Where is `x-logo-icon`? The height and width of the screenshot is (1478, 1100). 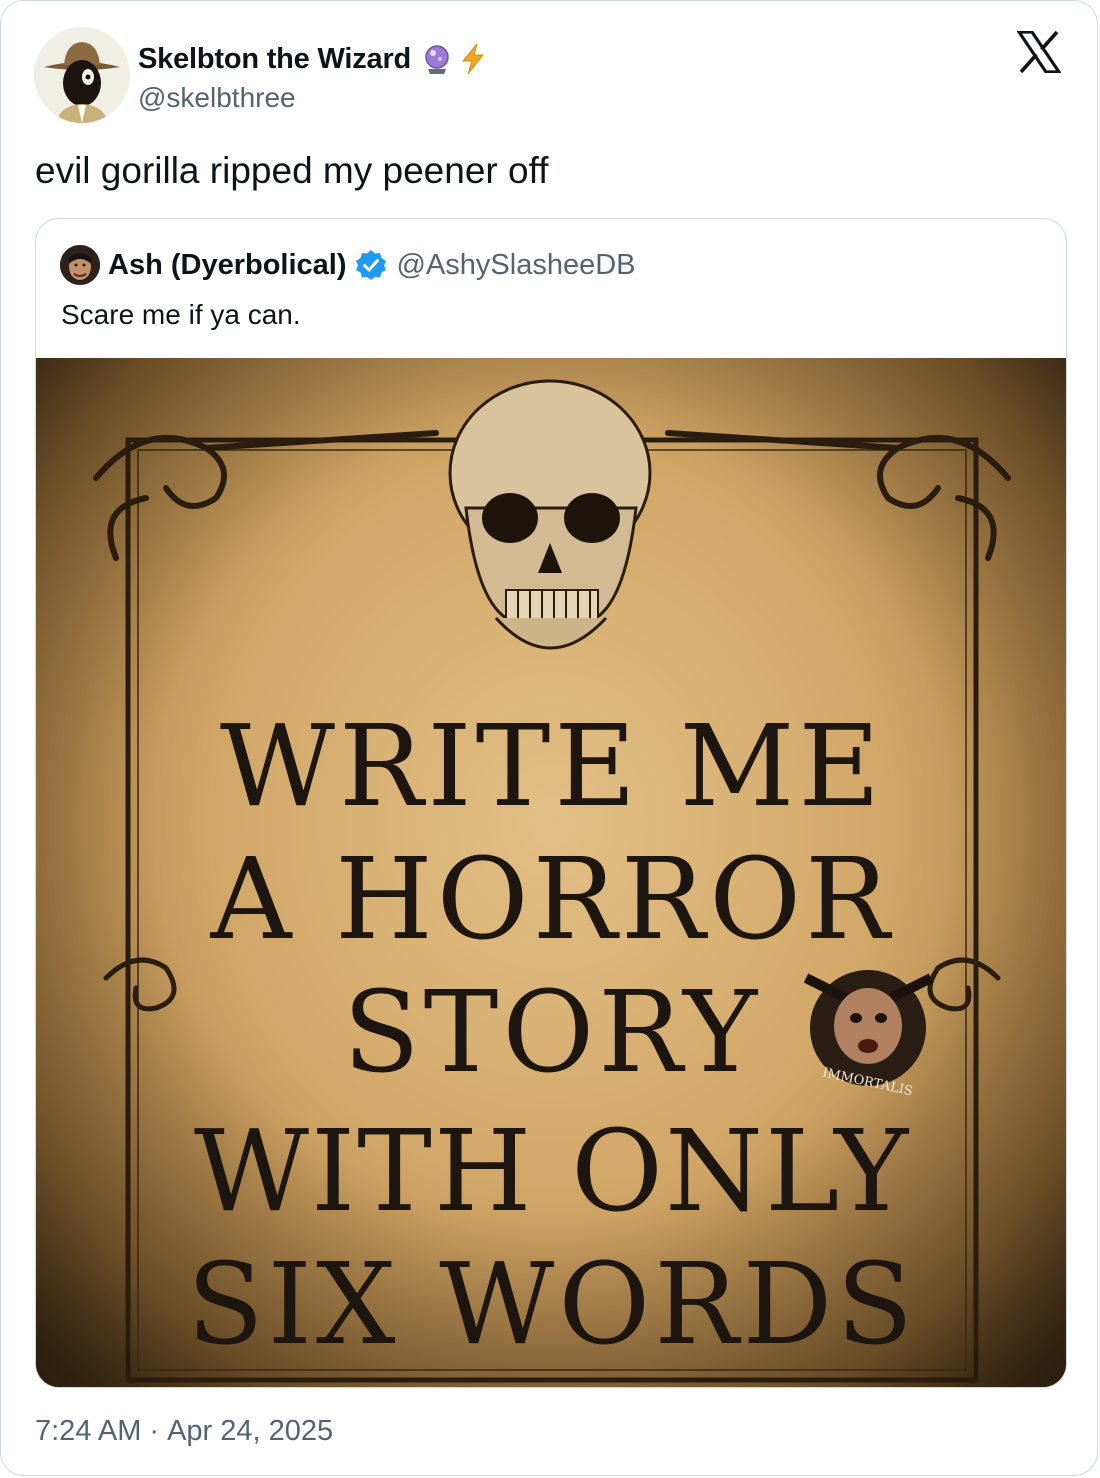 x-logo-icon is located at coordinates (1039, 52).